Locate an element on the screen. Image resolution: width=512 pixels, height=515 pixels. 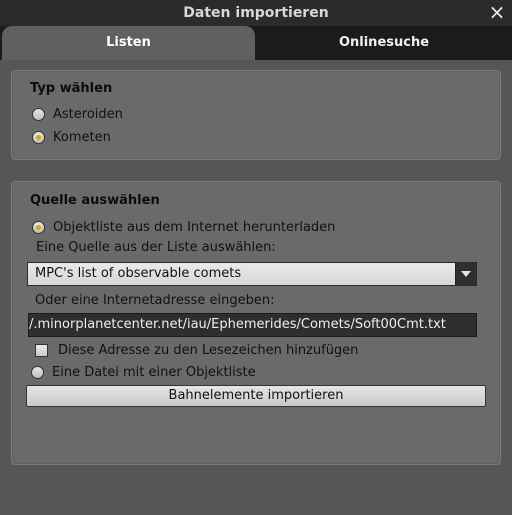
asteroids-radio is located at coordinates (38, 114).